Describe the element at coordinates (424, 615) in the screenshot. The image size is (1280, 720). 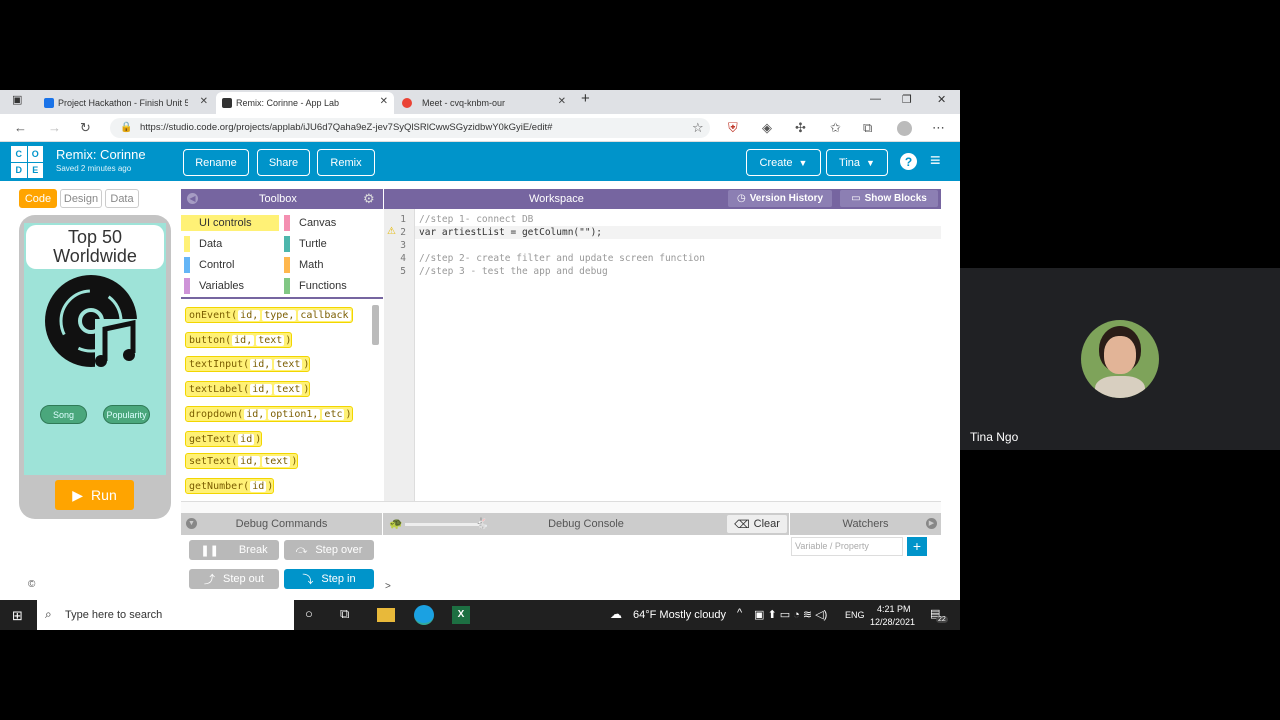
I see `edge-icon` at that location.